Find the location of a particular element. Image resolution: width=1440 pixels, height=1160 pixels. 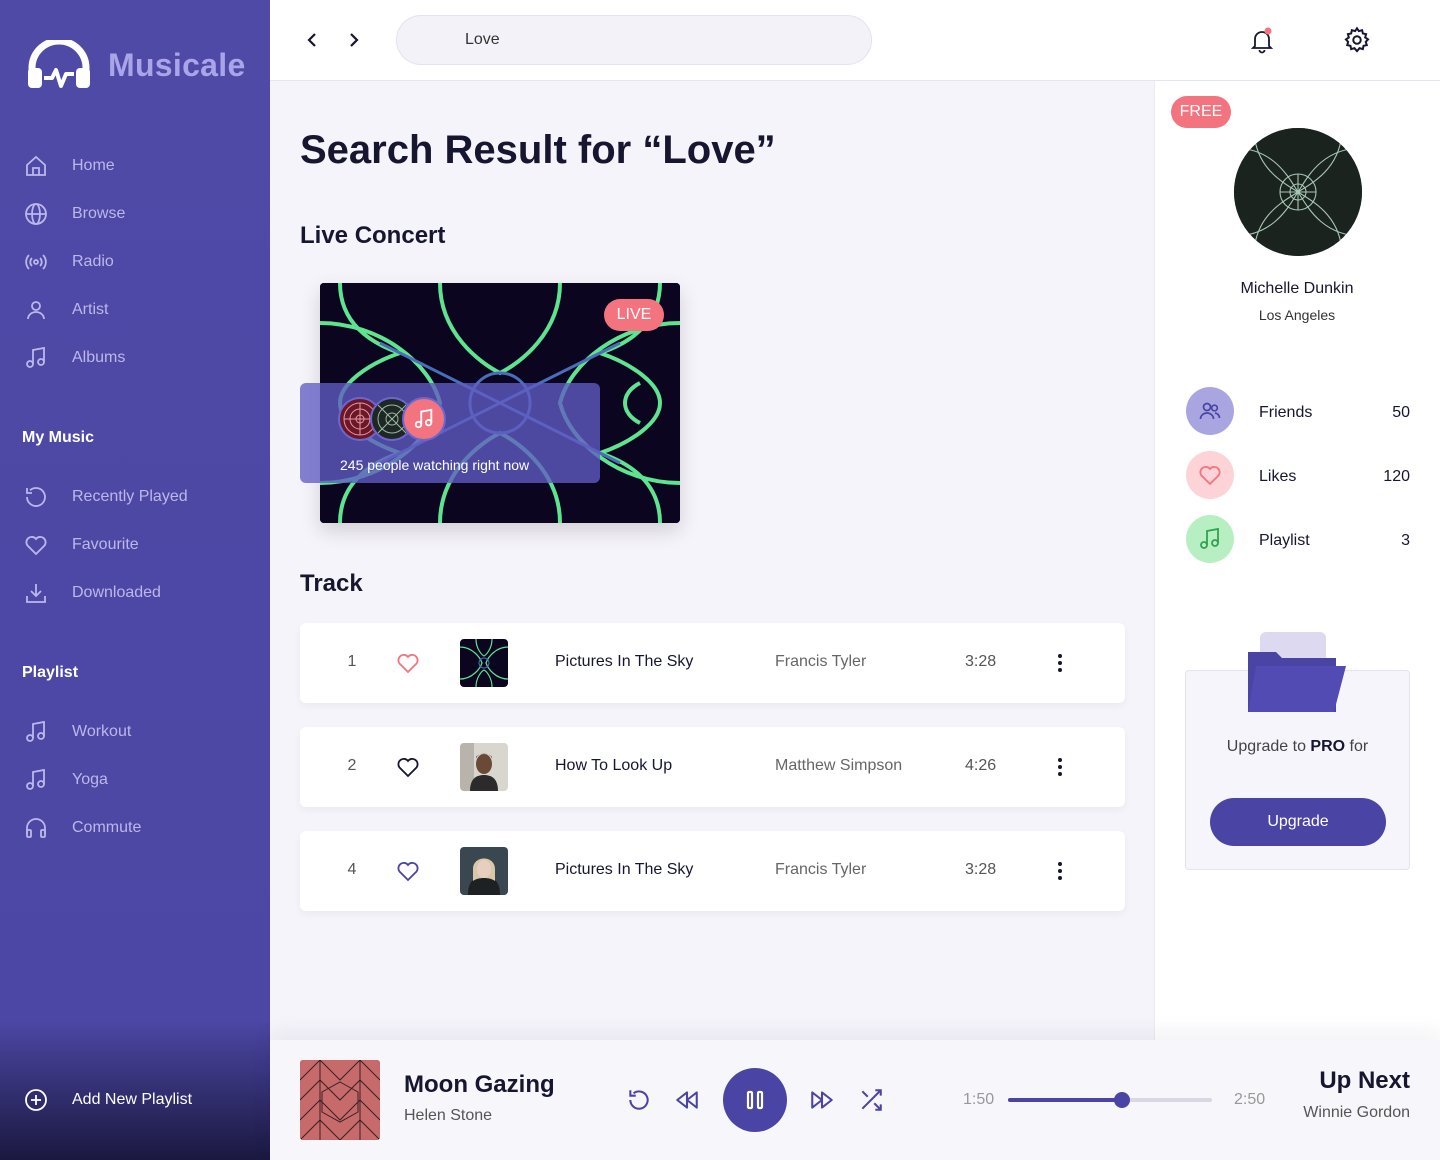

sidebar-item-label: Yoga is located at coordinates (90, 779).